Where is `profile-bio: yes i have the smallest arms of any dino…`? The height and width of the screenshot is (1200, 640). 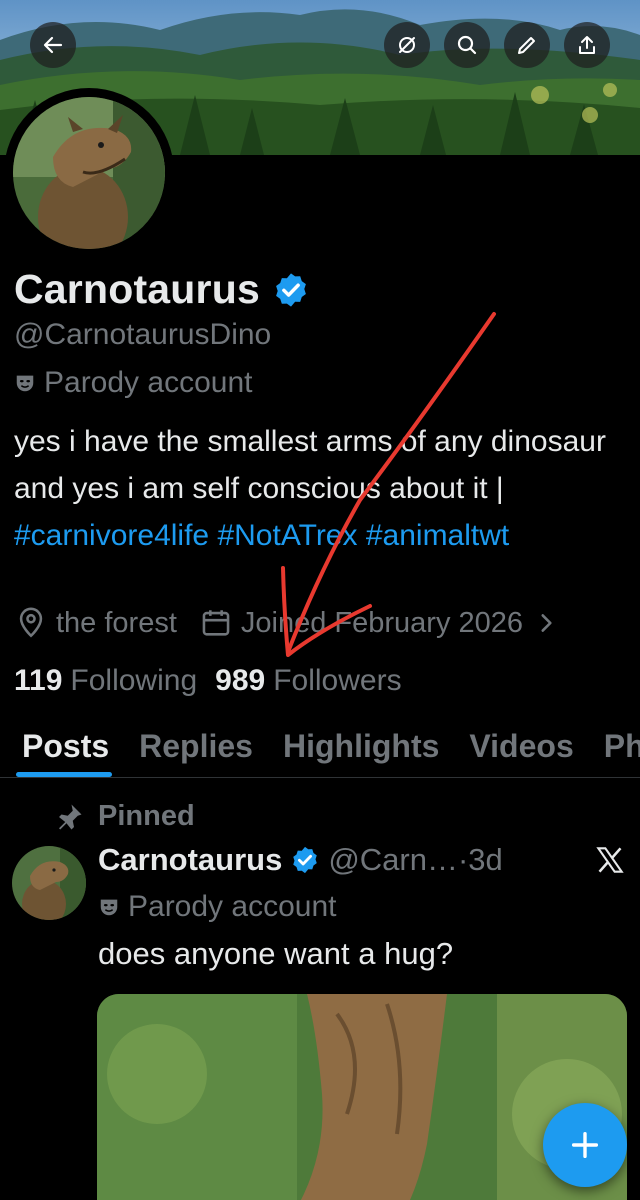
profile-bio: yes i have the smallest arms of any dino… is located at coordinates (314, 488).